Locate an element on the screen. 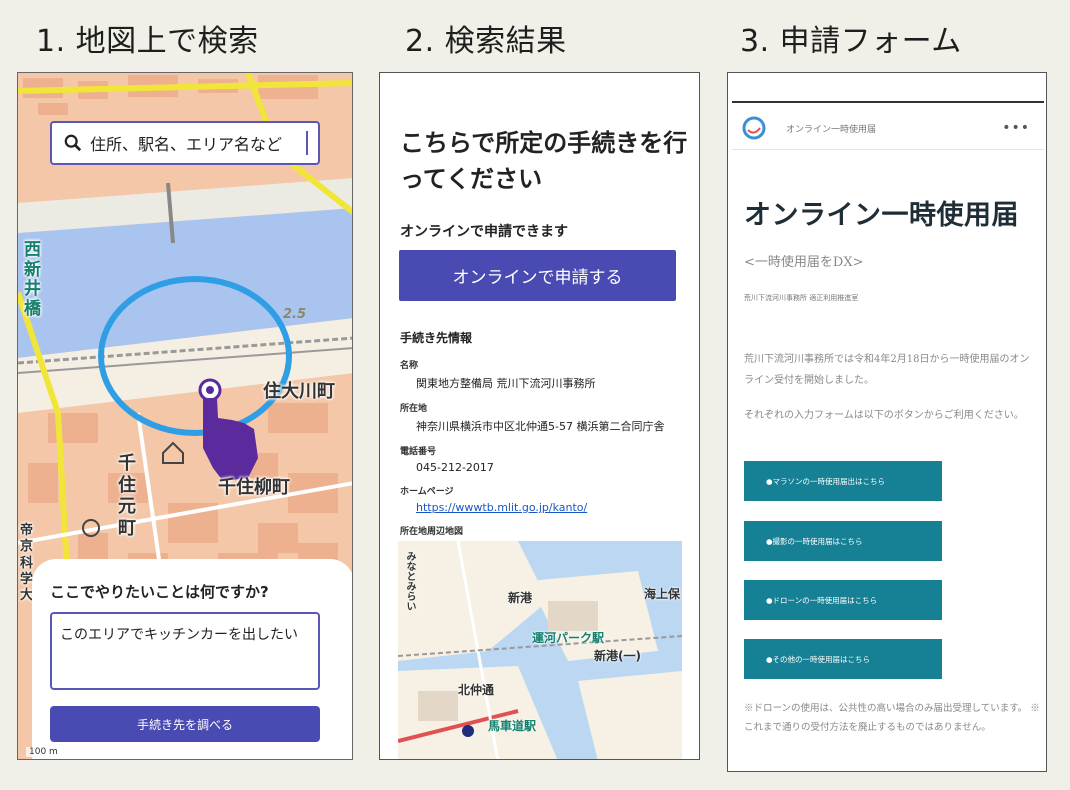 This screenshot has height=790, width=1070. map-label-nishiarai: 西 新 井 橋 is located at coordinates (32, 279).